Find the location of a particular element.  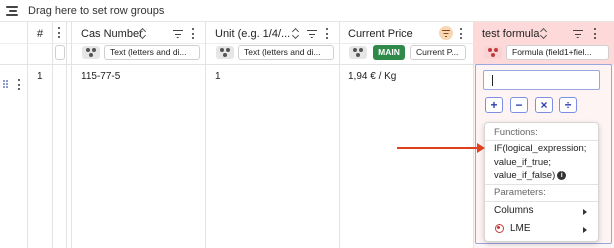

columns-menu-item: Columns is located at coordinates (513, 210).